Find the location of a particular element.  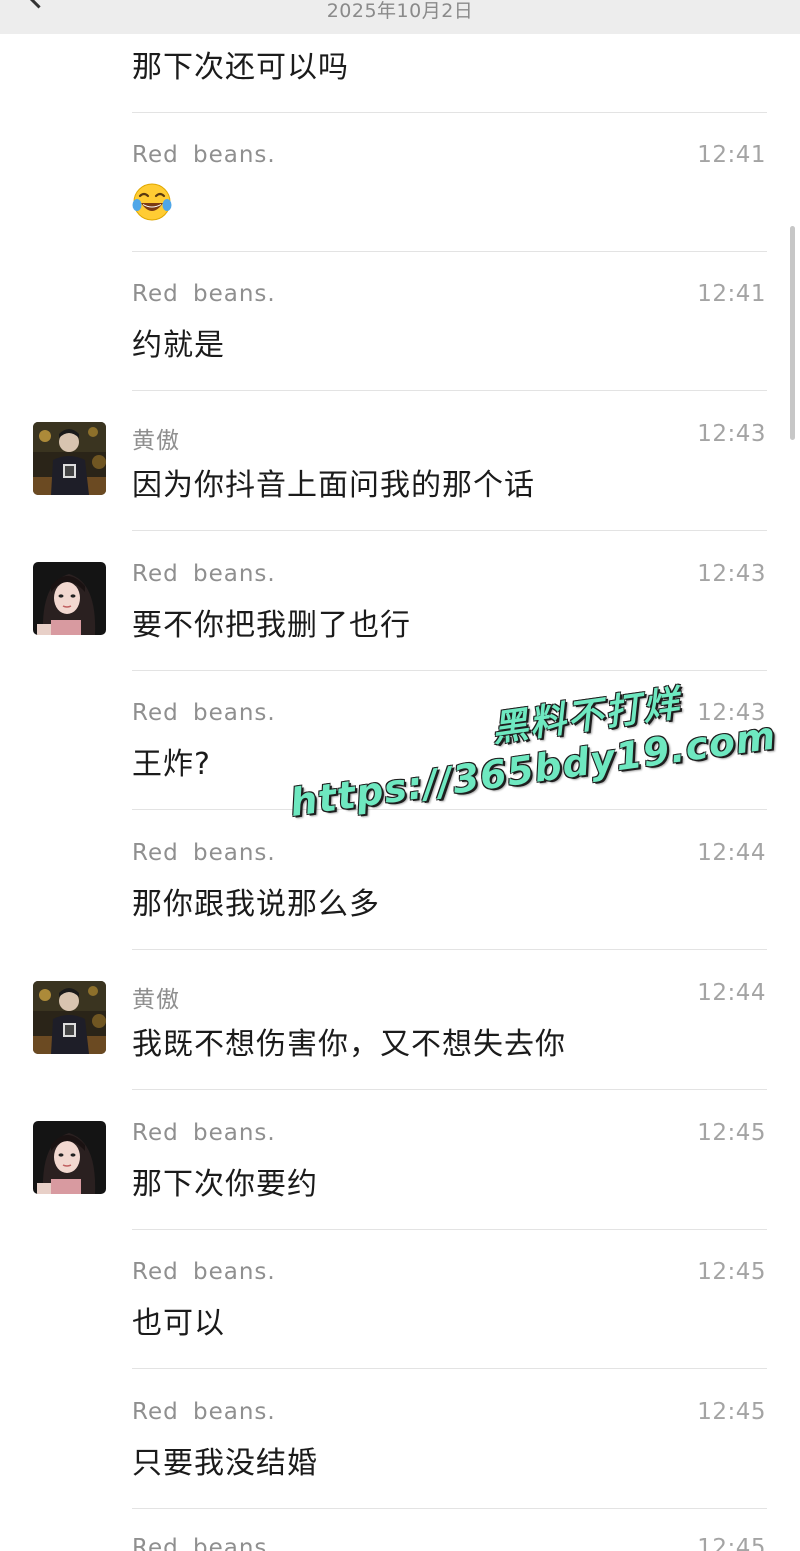

watermark-overlay: 黑料不打烊 https://365bdy19.com is located at coordinates (529, 743).